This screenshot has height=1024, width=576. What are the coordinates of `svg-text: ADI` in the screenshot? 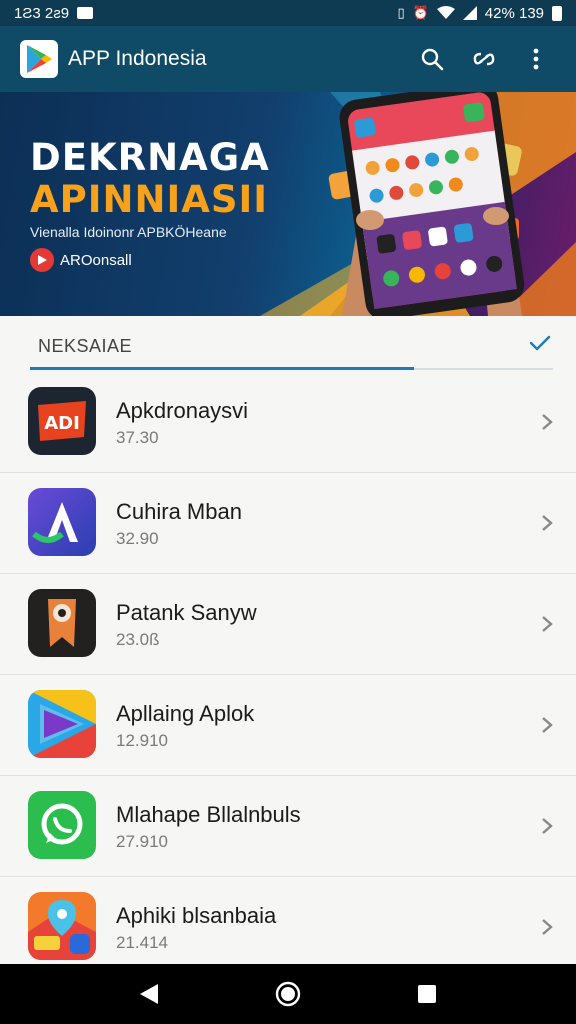 It's located at (62, 423).